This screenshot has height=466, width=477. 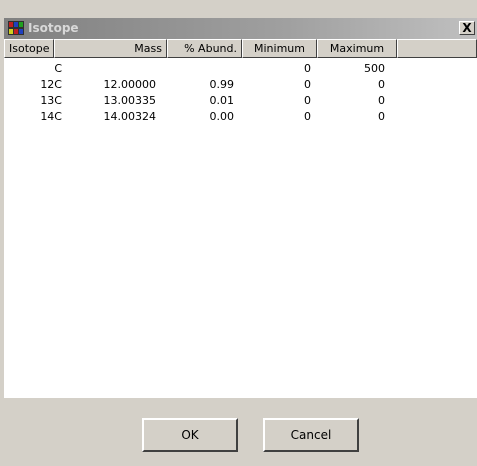 I want to click on cell-isotope: C, so click(x=58, y=68).